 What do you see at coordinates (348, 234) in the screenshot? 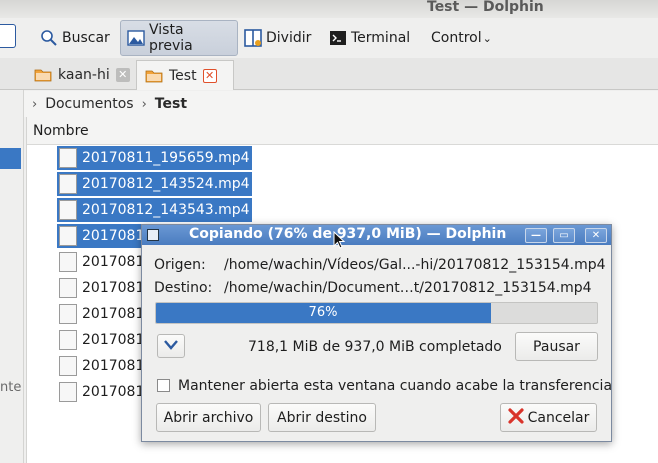
I see `dialog-title: Copiando (76% de 937,0 MiB) — Dolphin` at bounding box center [348, 234].